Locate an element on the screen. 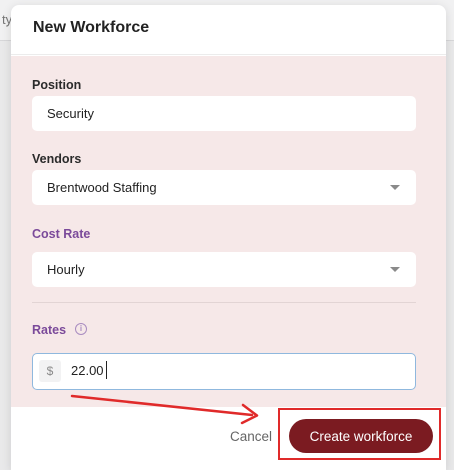  info-icon: i is located at coordinates (81, 329).